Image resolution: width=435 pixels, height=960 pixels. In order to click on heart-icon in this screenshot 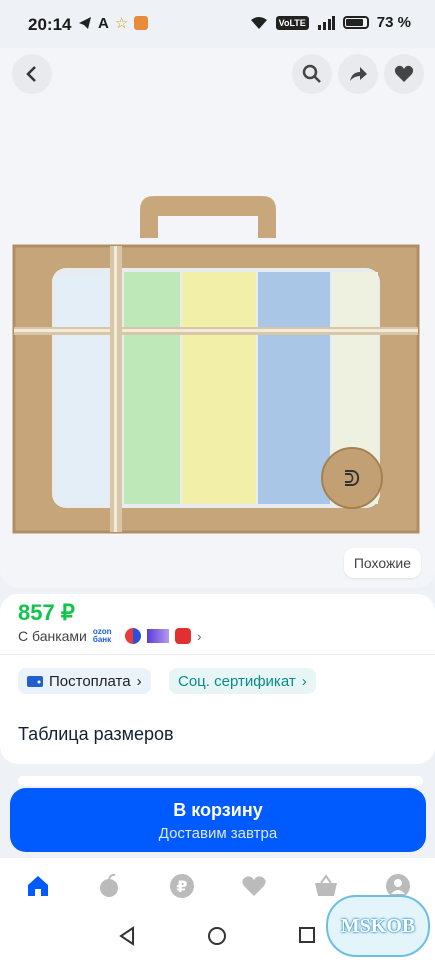, I will do `click(404, 73)`.